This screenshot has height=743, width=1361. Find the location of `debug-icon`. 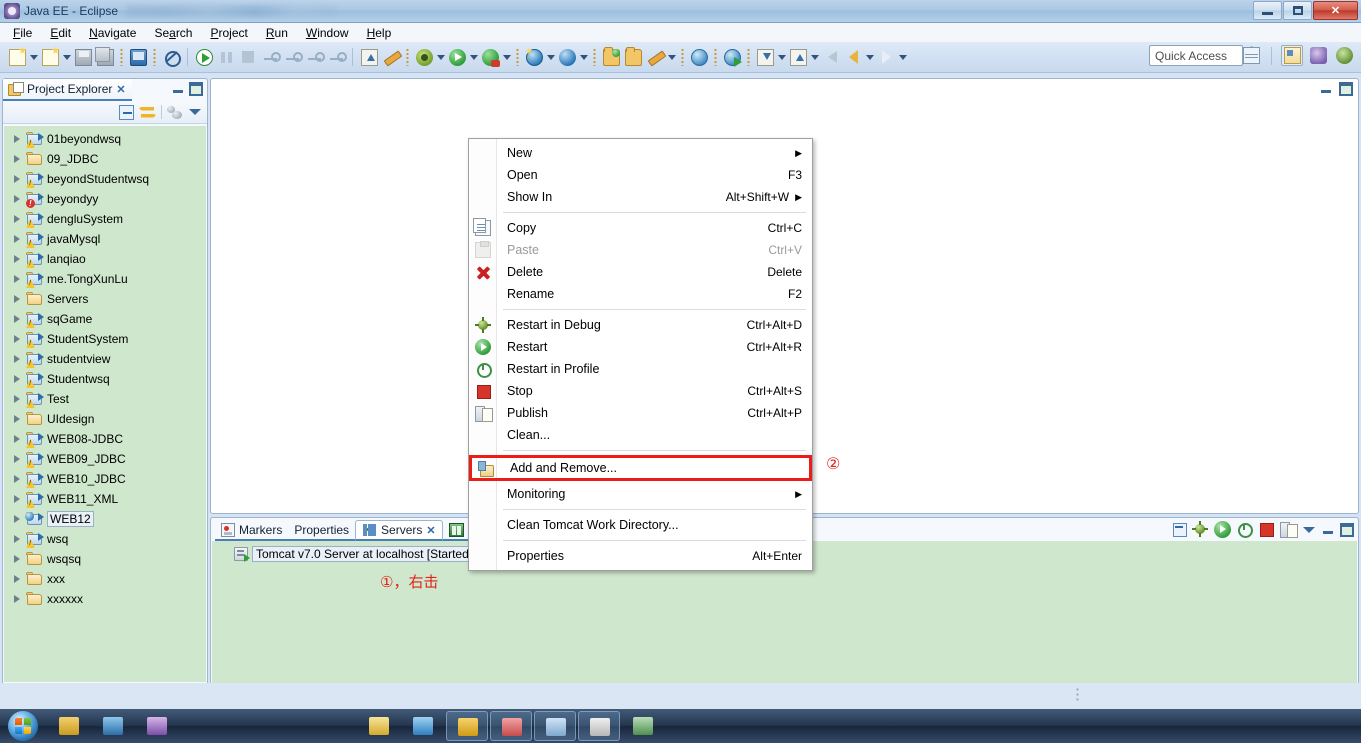

debug-icon is located at coordinates (424, 57).